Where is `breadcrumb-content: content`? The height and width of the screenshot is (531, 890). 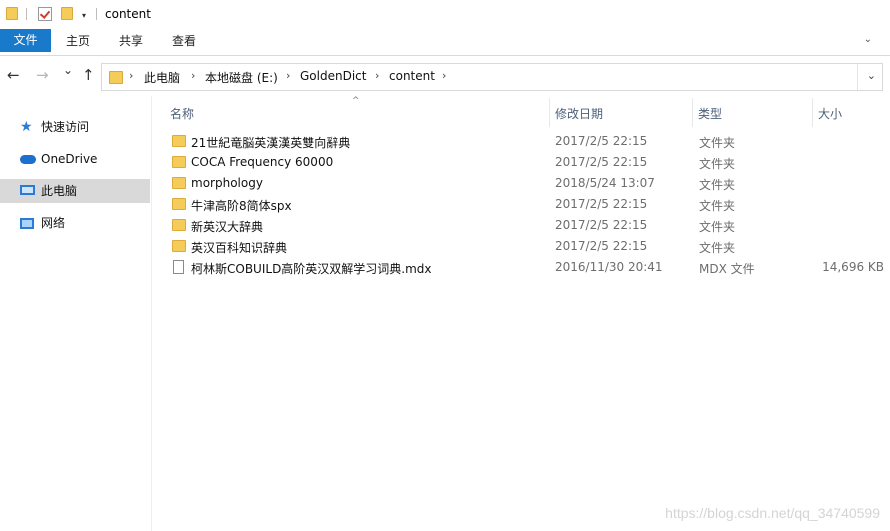 breadcrumb-content: content is located at coordinates (412, 76).